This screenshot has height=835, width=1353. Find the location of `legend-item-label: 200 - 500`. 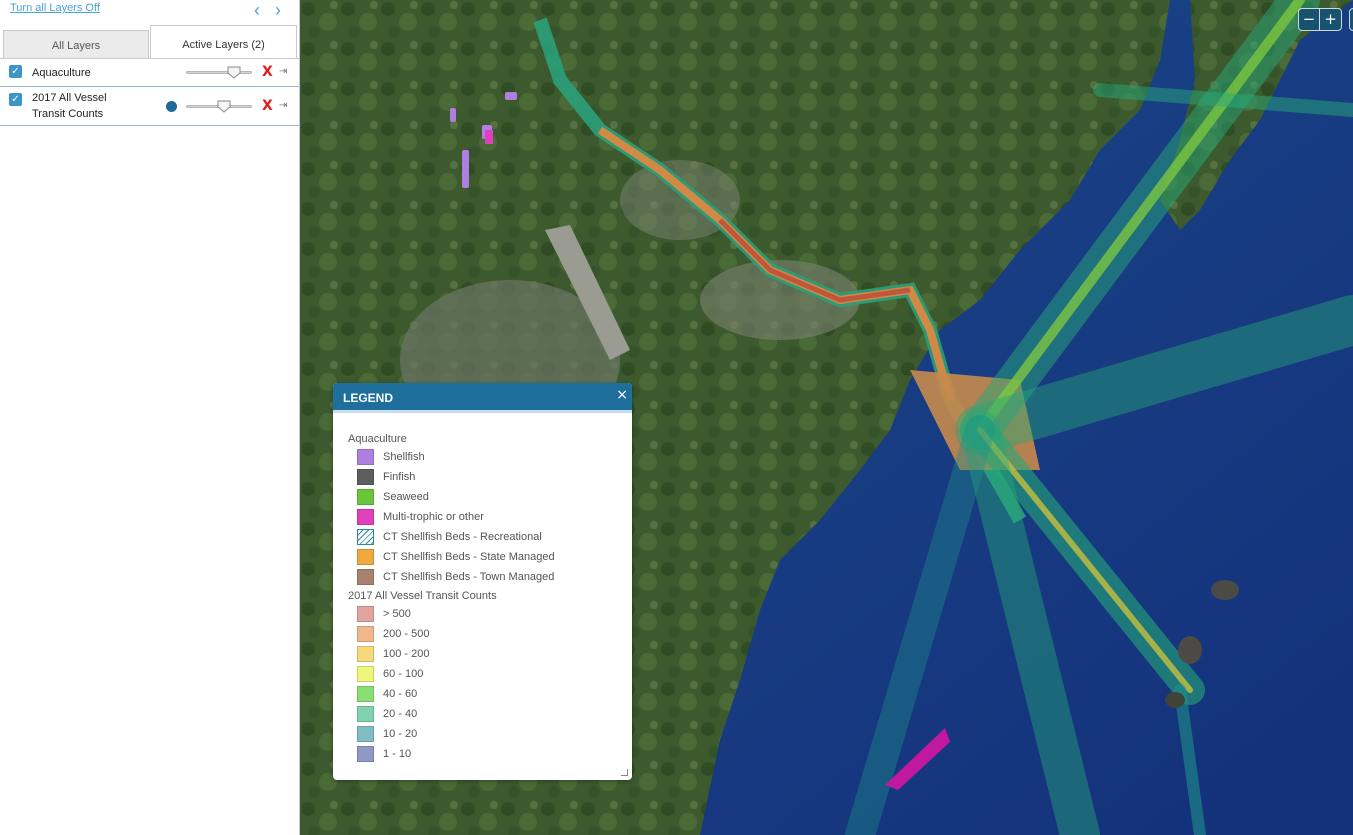

legend-item-label: 200 - 500 is located at coordinates (406, 634).